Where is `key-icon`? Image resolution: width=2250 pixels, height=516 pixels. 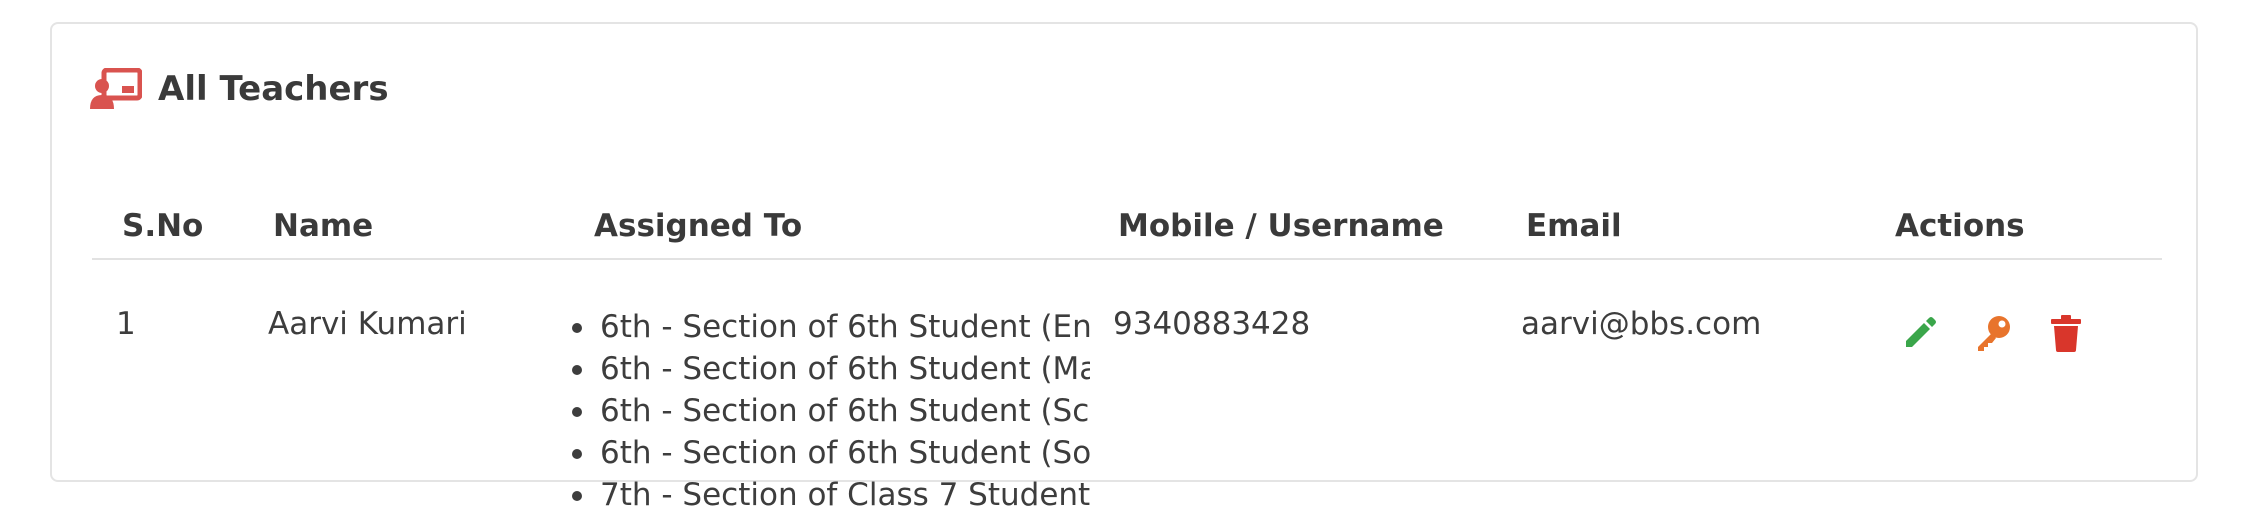 key-icon is located at coordinates (1994, 335).